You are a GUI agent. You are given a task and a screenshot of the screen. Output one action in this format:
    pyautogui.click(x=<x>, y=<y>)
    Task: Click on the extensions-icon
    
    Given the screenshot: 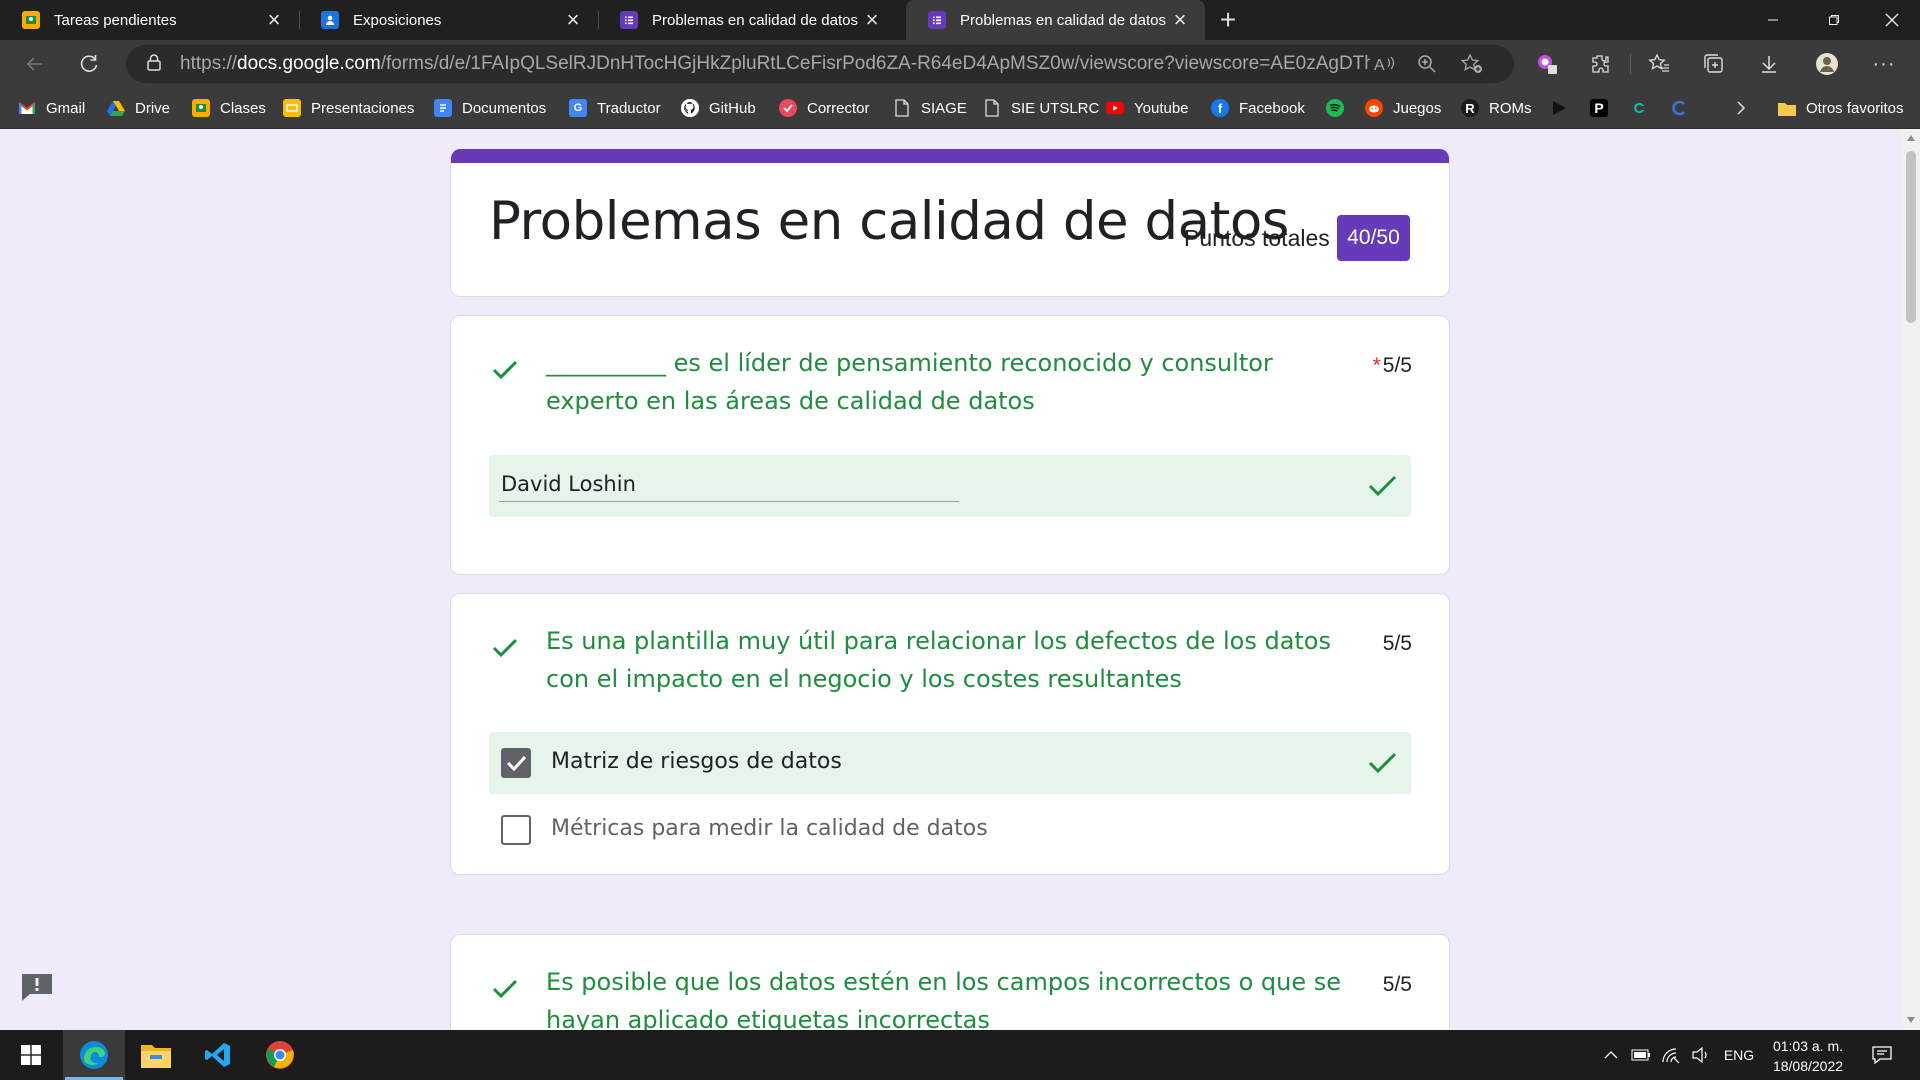 What is the action you would take?
    pyautogui.click(x=1600, y=64)
    